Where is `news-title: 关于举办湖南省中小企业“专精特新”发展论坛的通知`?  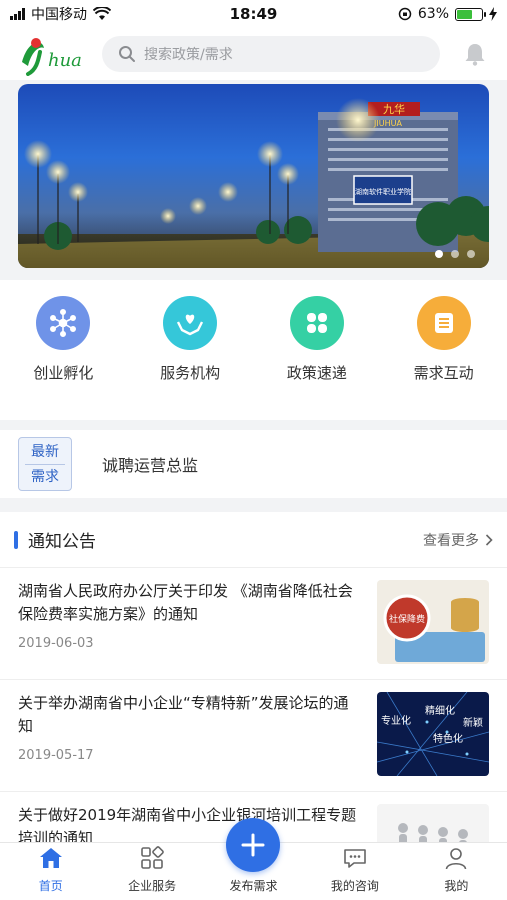 news-title: 关于举办湖南省中小企业“专精特新”发展论坛的通知 is located at coordinates (183, 714).